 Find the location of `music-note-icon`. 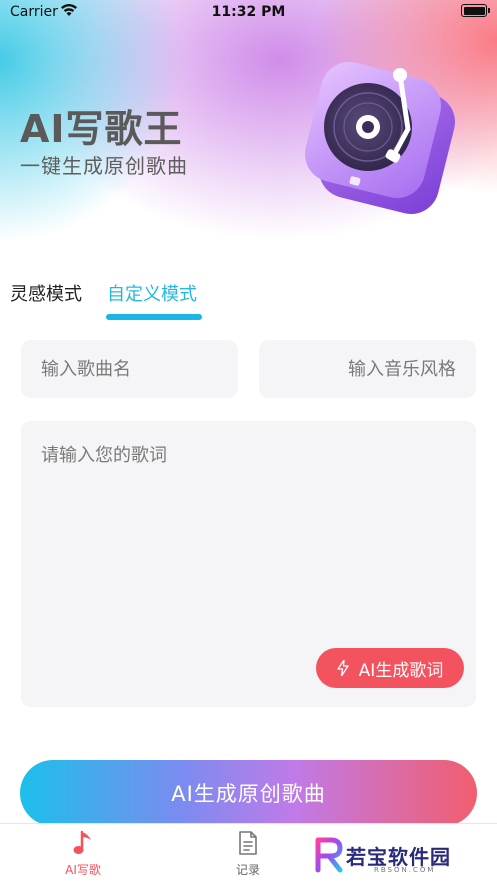

music-note-icon is located at coordinates (82, 842).